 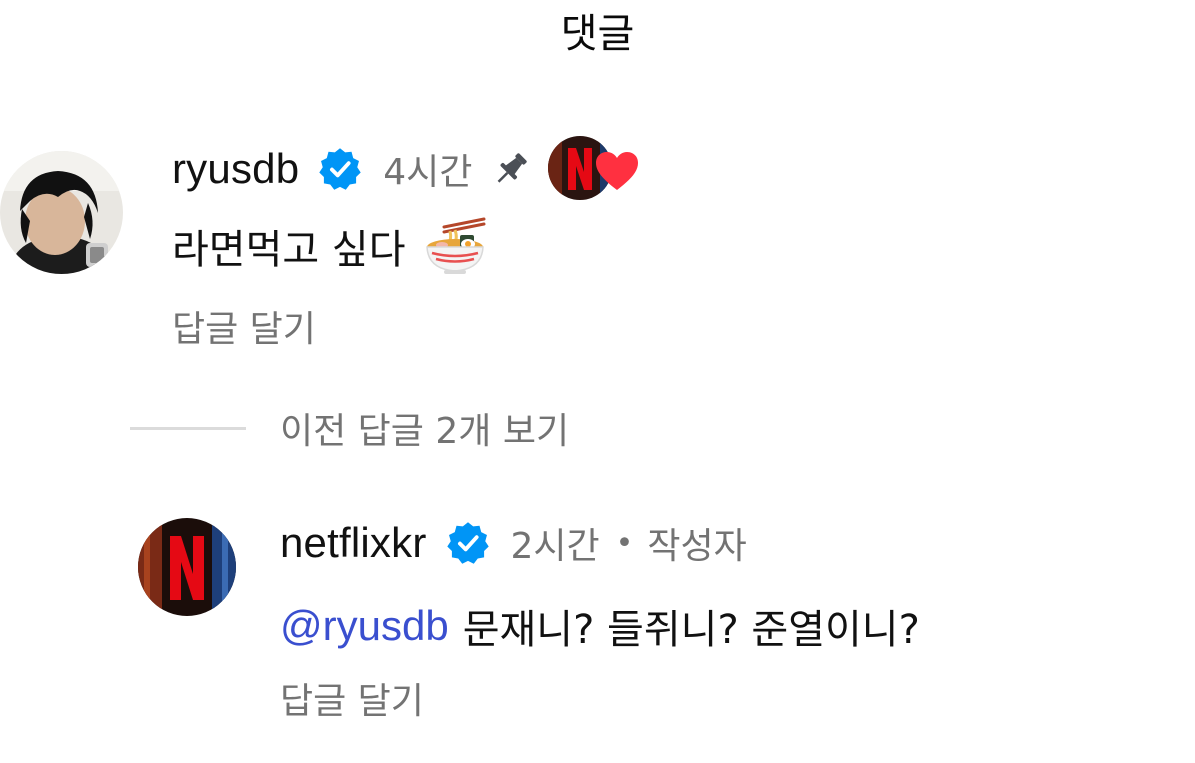 I want to click on pin-icon, so click(x=511, y=169).